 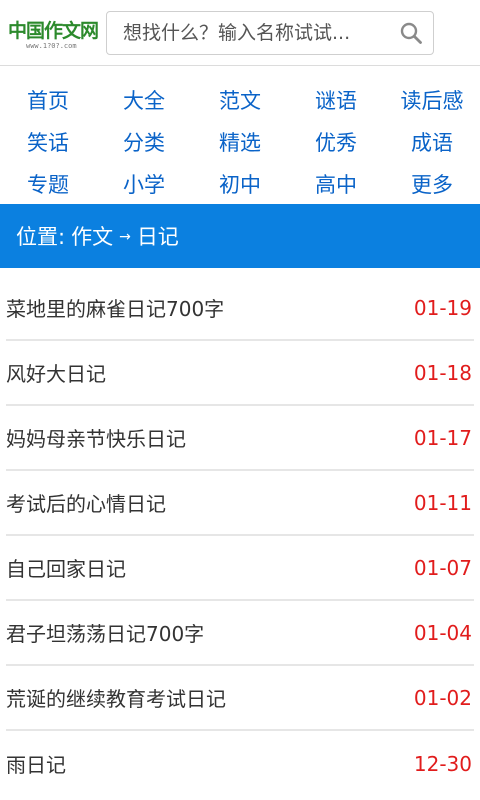 I want to click on nav-item-more: 更多, so click(x=432, y=185).